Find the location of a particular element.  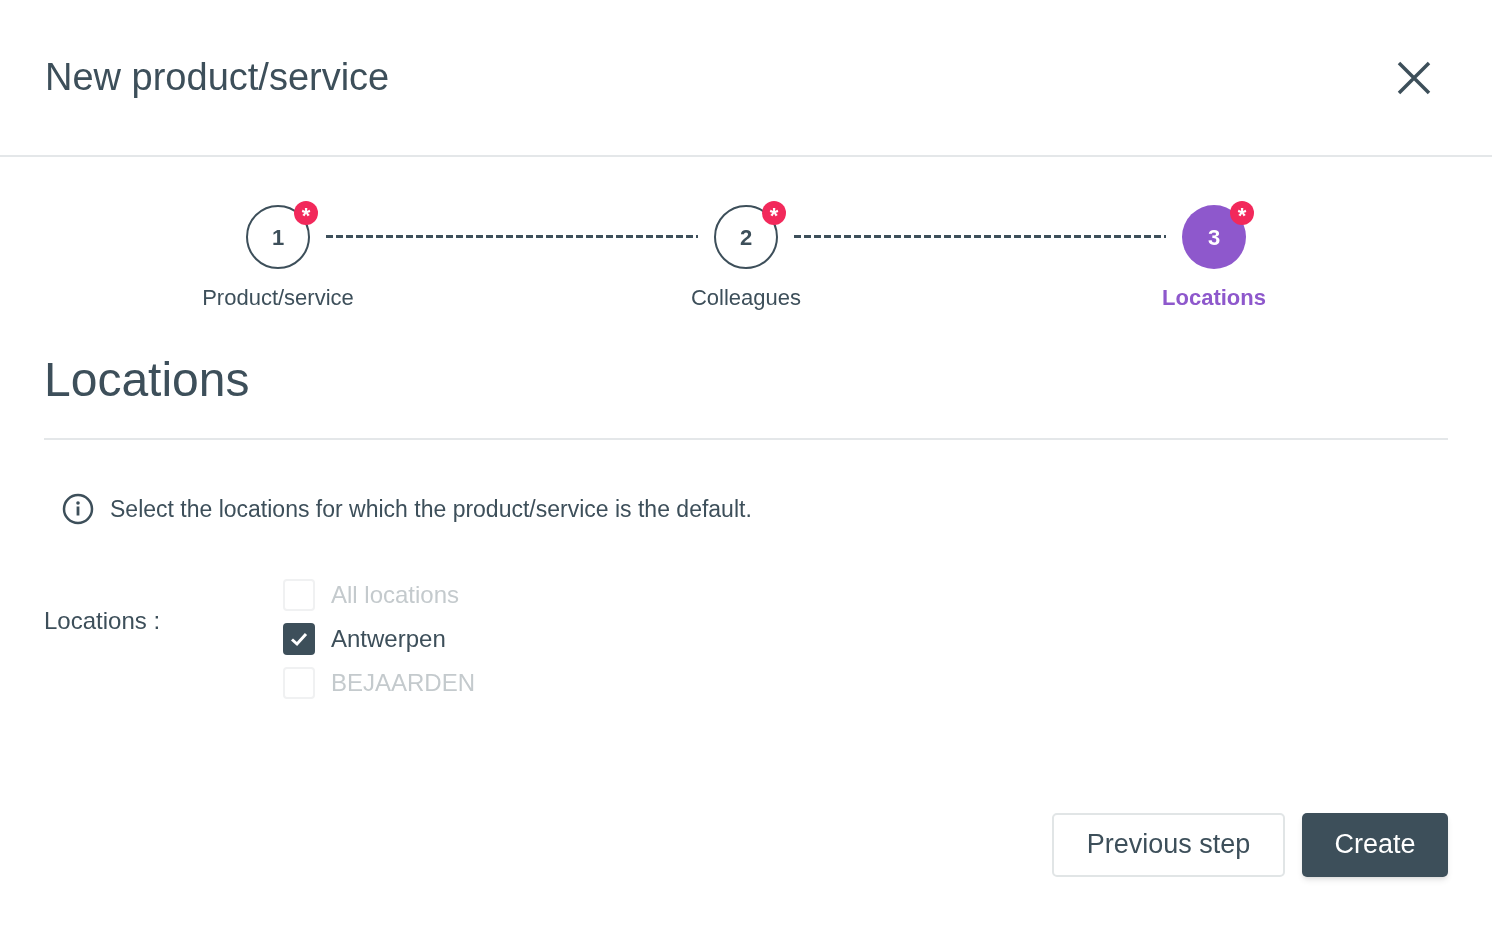

create-button: Create is located at coordinates (1375, 844).